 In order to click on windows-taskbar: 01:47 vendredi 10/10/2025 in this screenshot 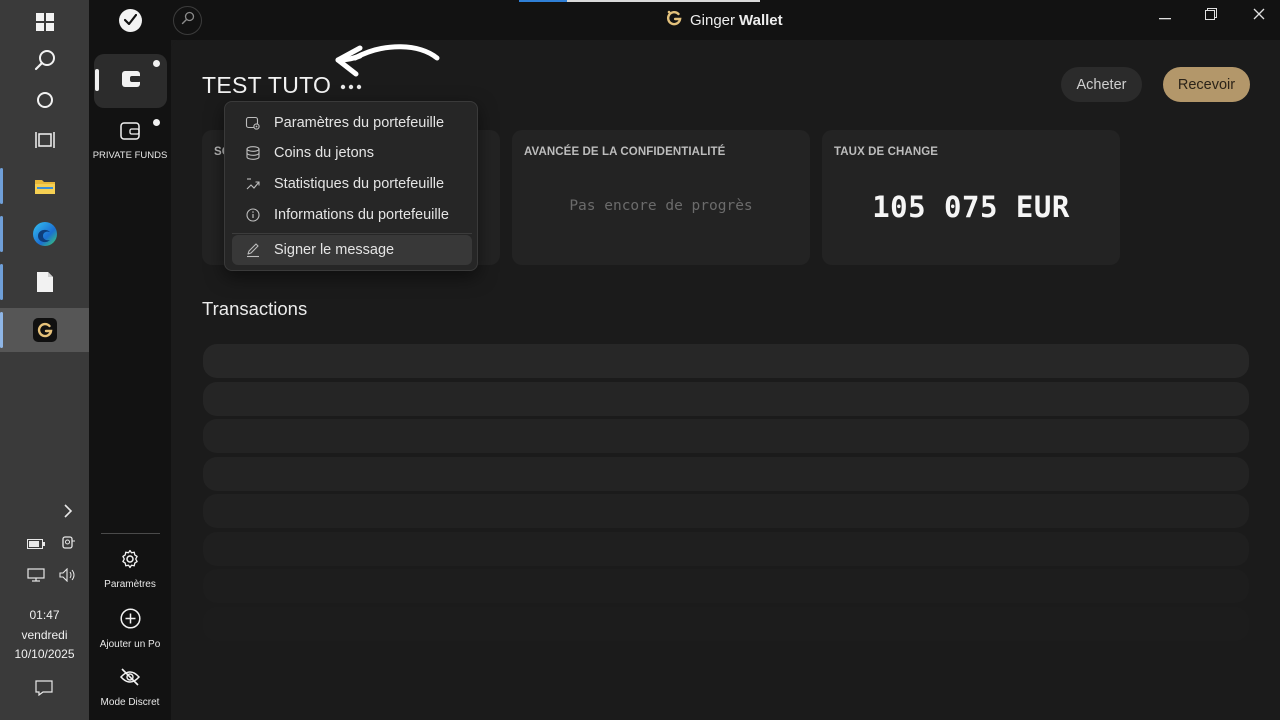, I will do `click(44, 360)`.